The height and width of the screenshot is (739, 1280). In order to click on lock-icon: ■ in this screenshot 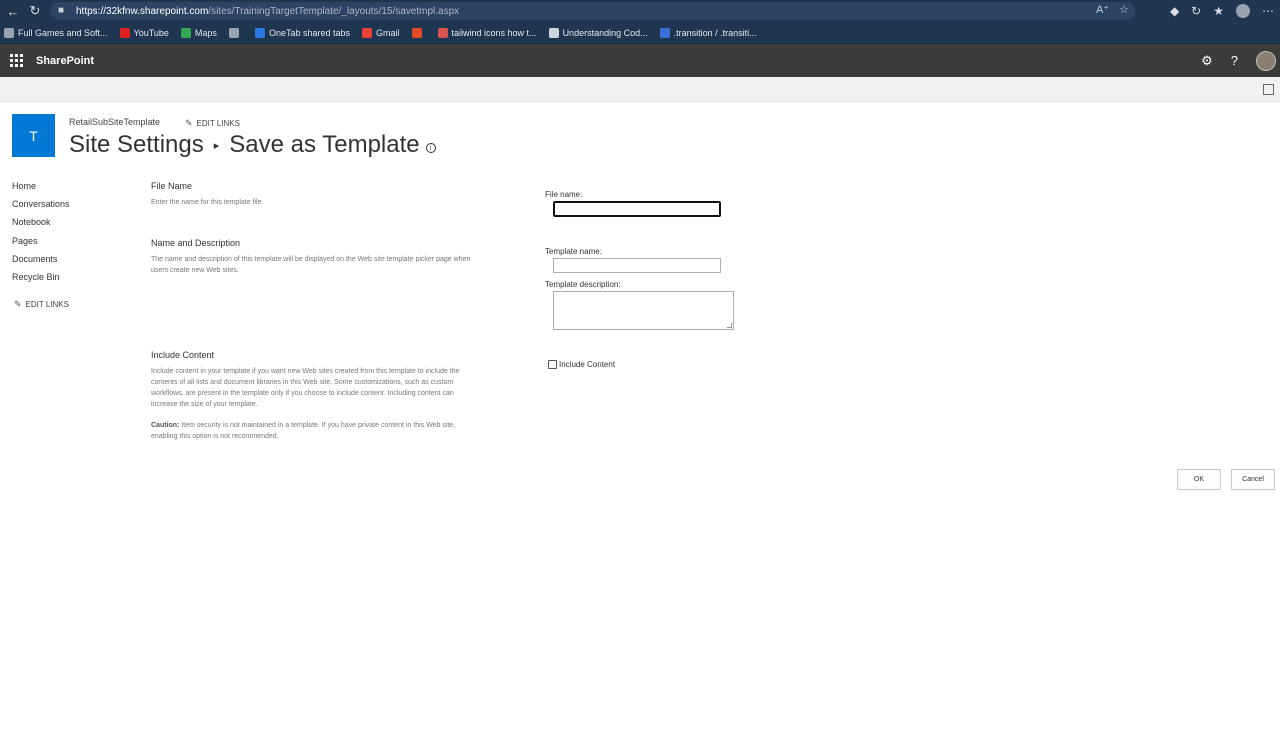, I will do `click(61, 10)`.